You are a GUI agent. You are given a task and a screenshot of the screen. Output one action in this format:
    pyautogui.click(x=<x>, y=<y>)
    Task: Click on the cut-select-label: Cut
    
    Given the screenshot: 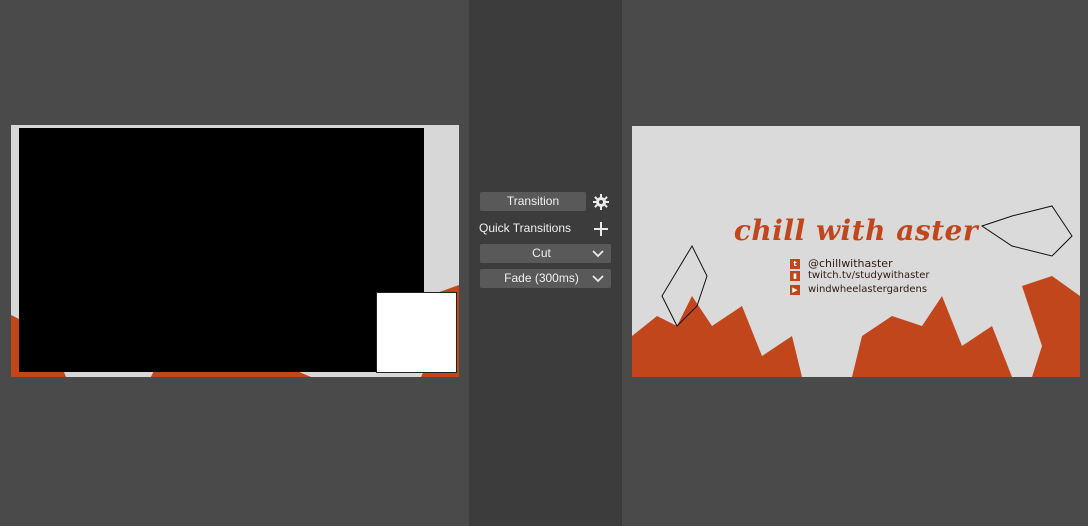 What is the action you would take?
    pyautogui.click(x=541, y=253)
    